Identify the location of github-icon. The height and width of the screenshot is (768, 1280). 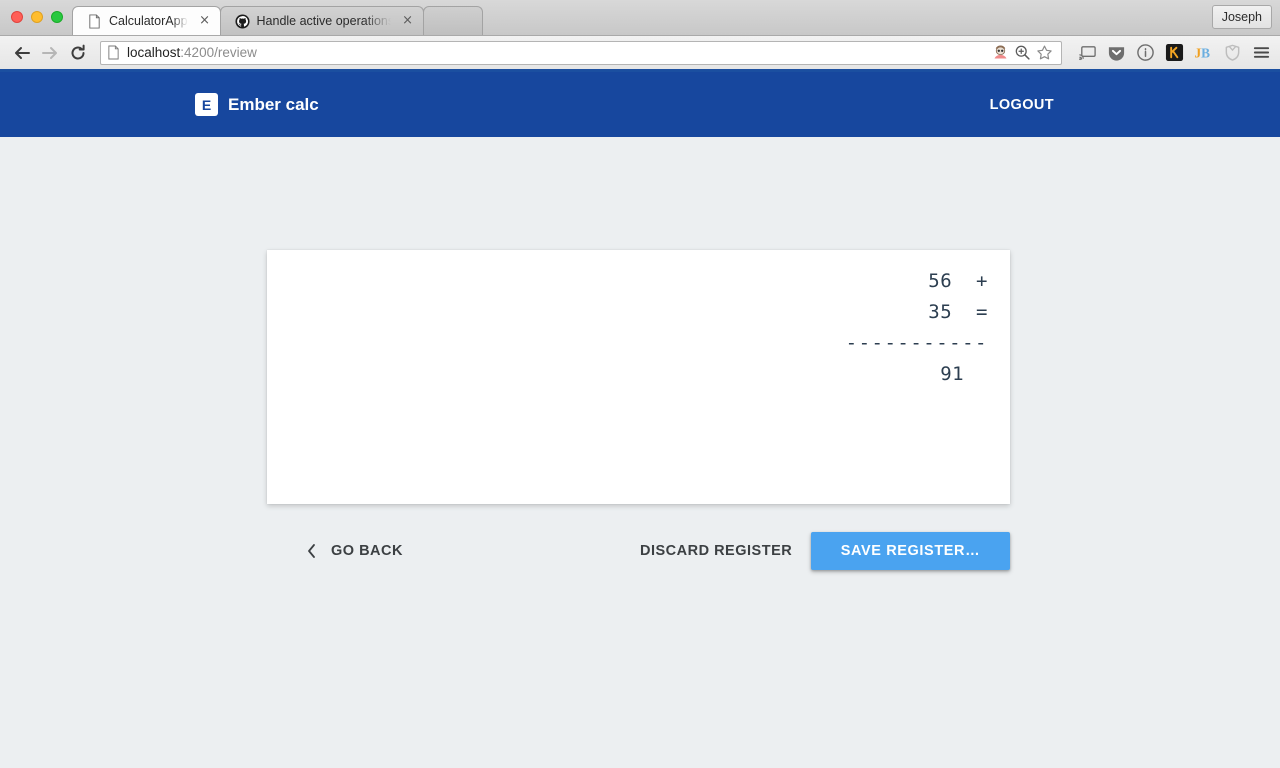
(242, 21).